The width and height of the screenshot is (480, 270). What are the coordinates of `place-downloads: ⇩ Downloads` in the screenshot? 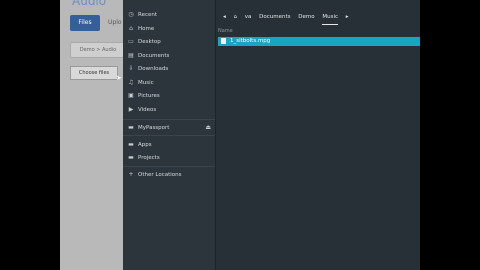 It's located at (147, 68).